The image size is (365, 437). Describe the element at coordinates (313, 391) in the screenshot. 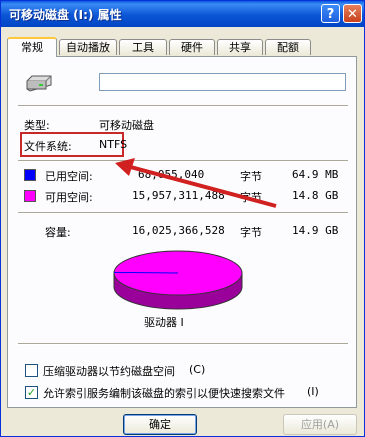

I see `index-key: (I)` at that location.